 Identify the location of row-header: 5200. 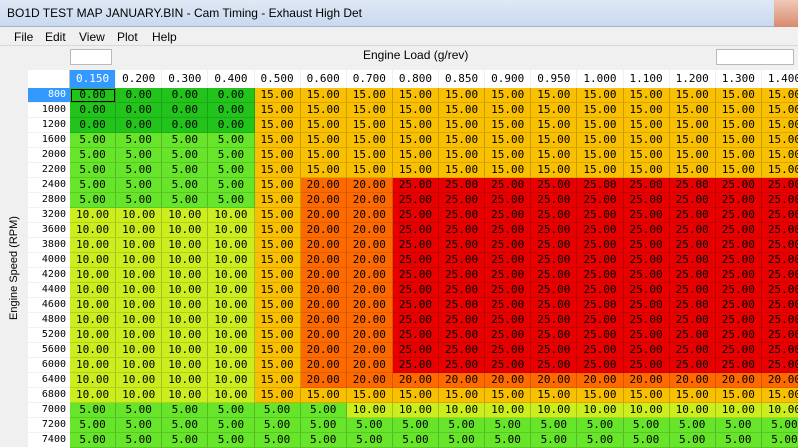
(49, 335).